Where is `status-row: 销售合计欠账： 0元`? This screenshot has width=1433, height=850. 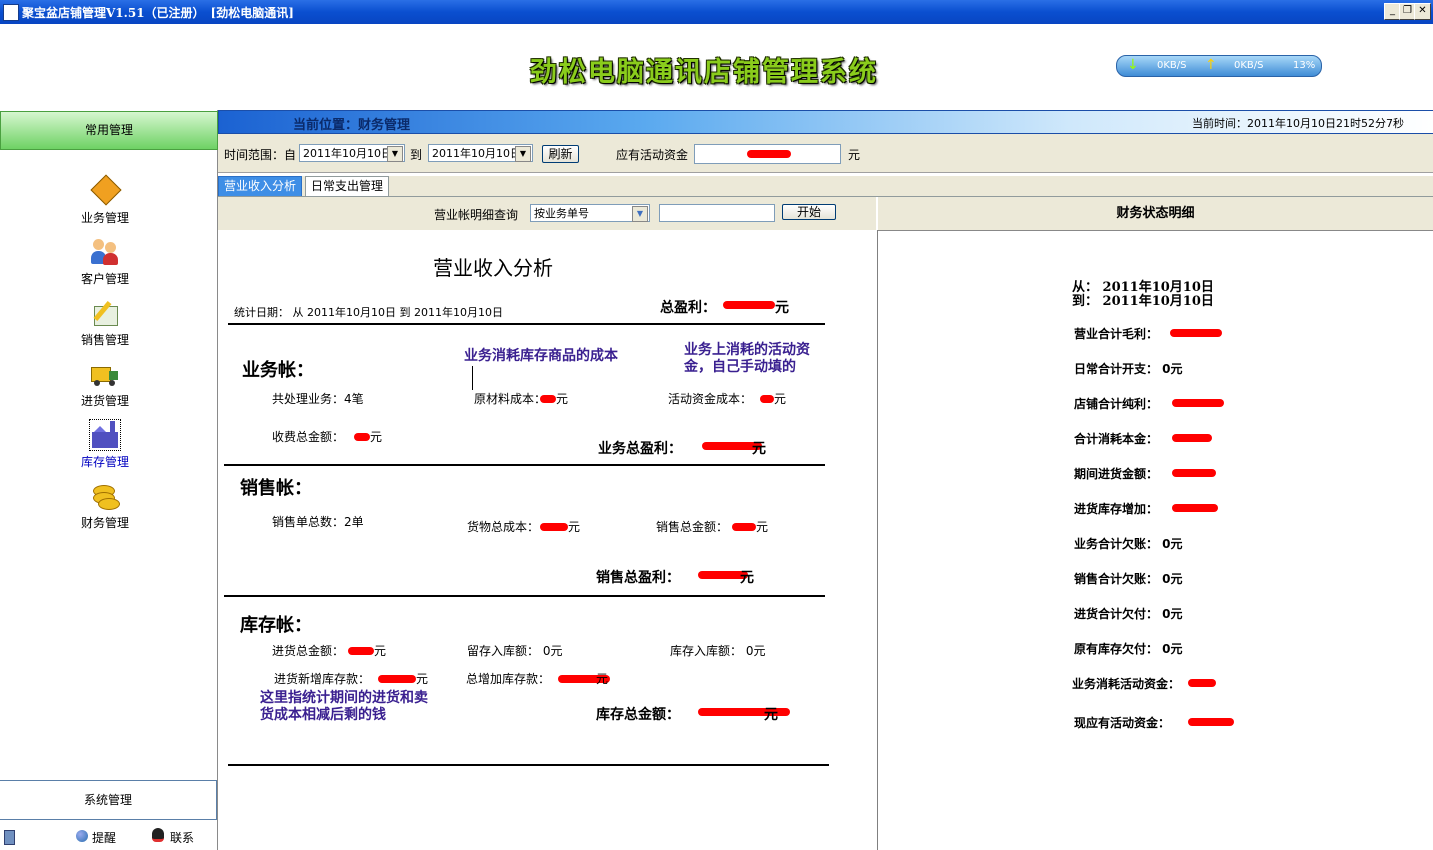 status-row: 销售合计欠账： 0元 is located at coordinates (1128, 579).